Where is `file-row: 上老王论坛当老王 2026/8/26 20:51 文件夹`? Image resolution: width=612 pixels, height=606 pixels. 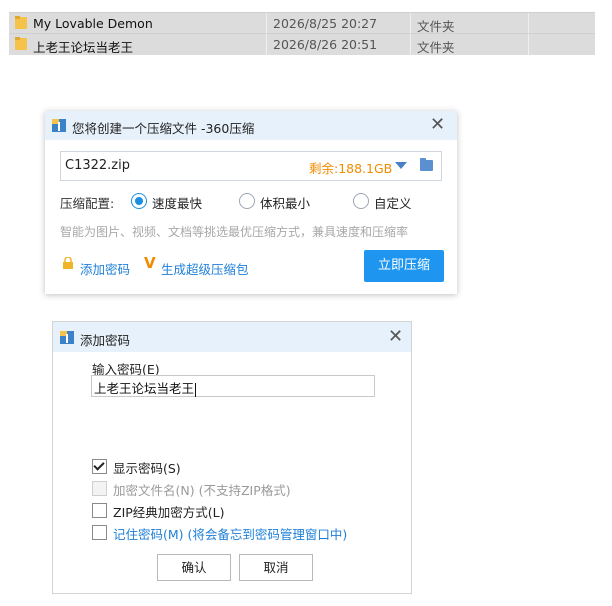
file-row: 上老王论坛当老王 2026/8/26 20:51 文件夹 is located at coordinates (302, 44).